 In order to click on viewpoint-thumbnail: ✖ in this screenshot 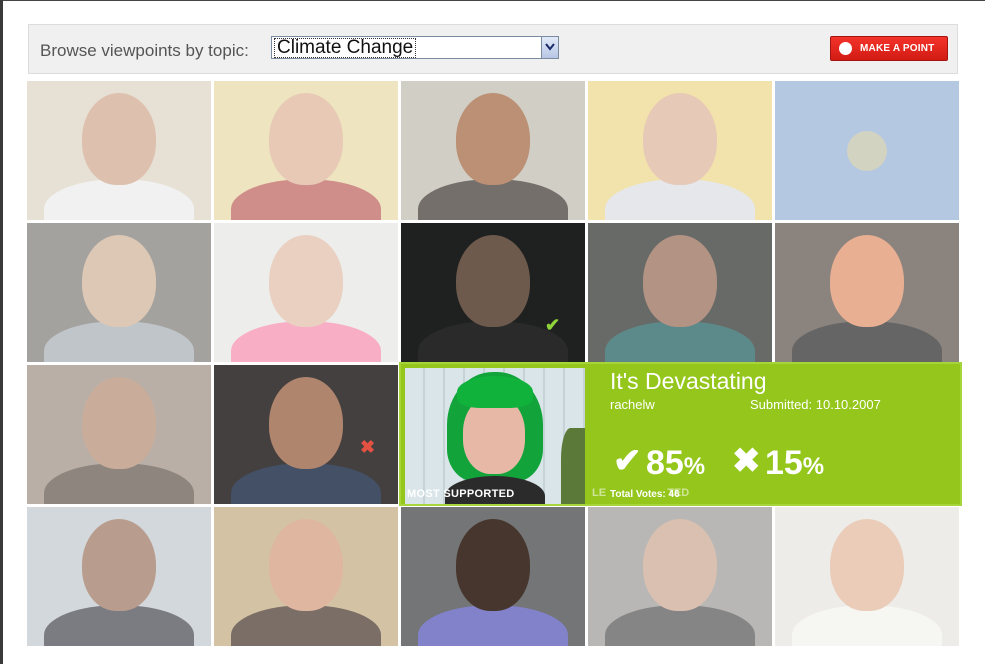, I will do `click(306, 434)`.